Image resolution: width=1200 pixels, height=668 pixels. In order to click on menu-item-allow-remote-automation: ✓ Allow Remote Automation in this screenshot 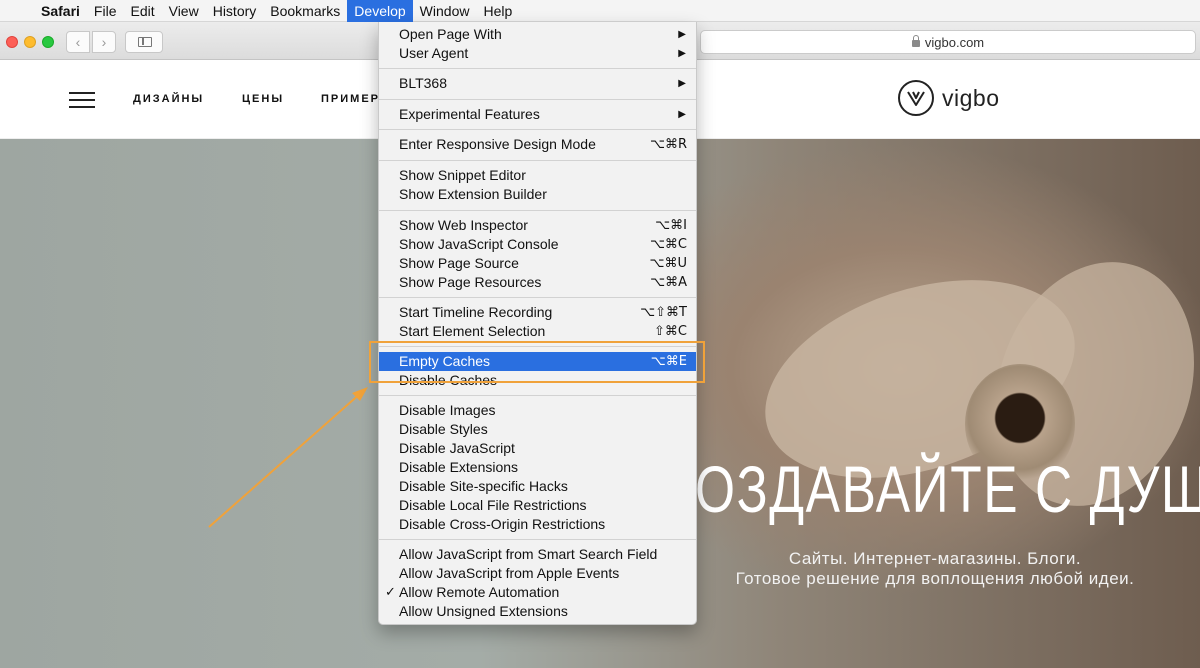, I will do `click(537, 592)`.